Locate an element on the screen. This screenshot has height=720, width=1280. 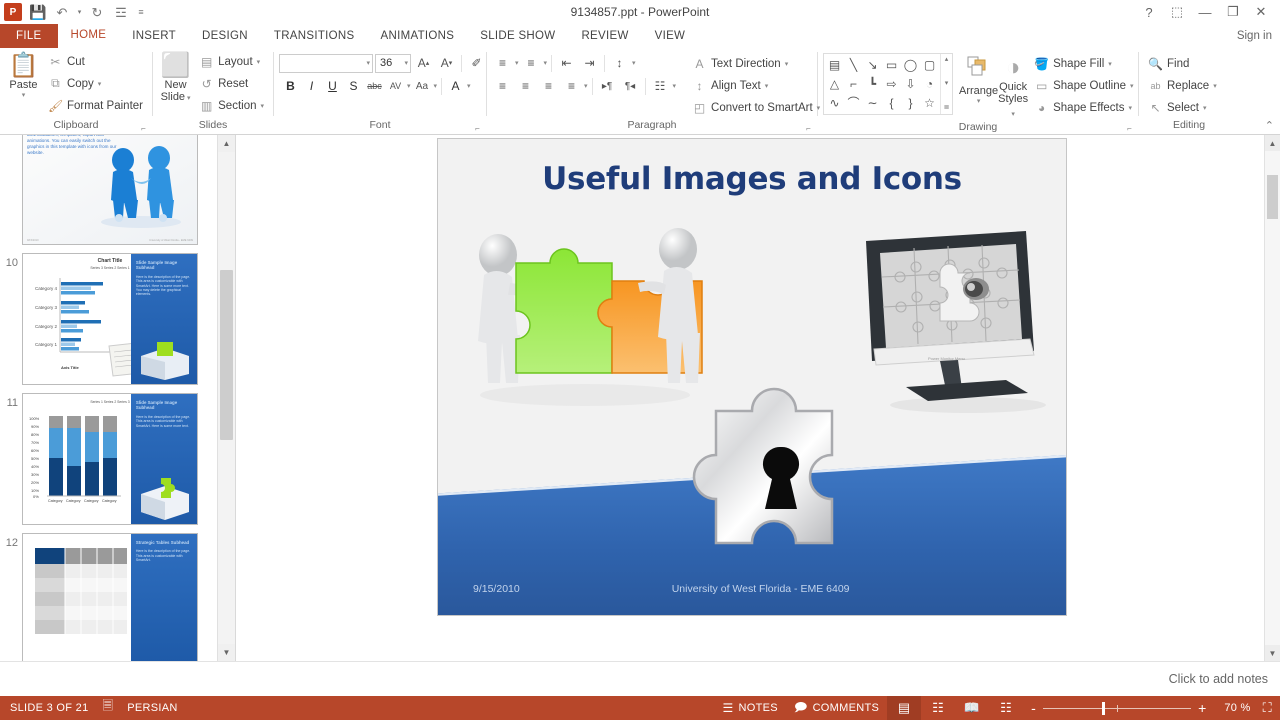
columns-button: ☷ is located at coordinates (660, 86).